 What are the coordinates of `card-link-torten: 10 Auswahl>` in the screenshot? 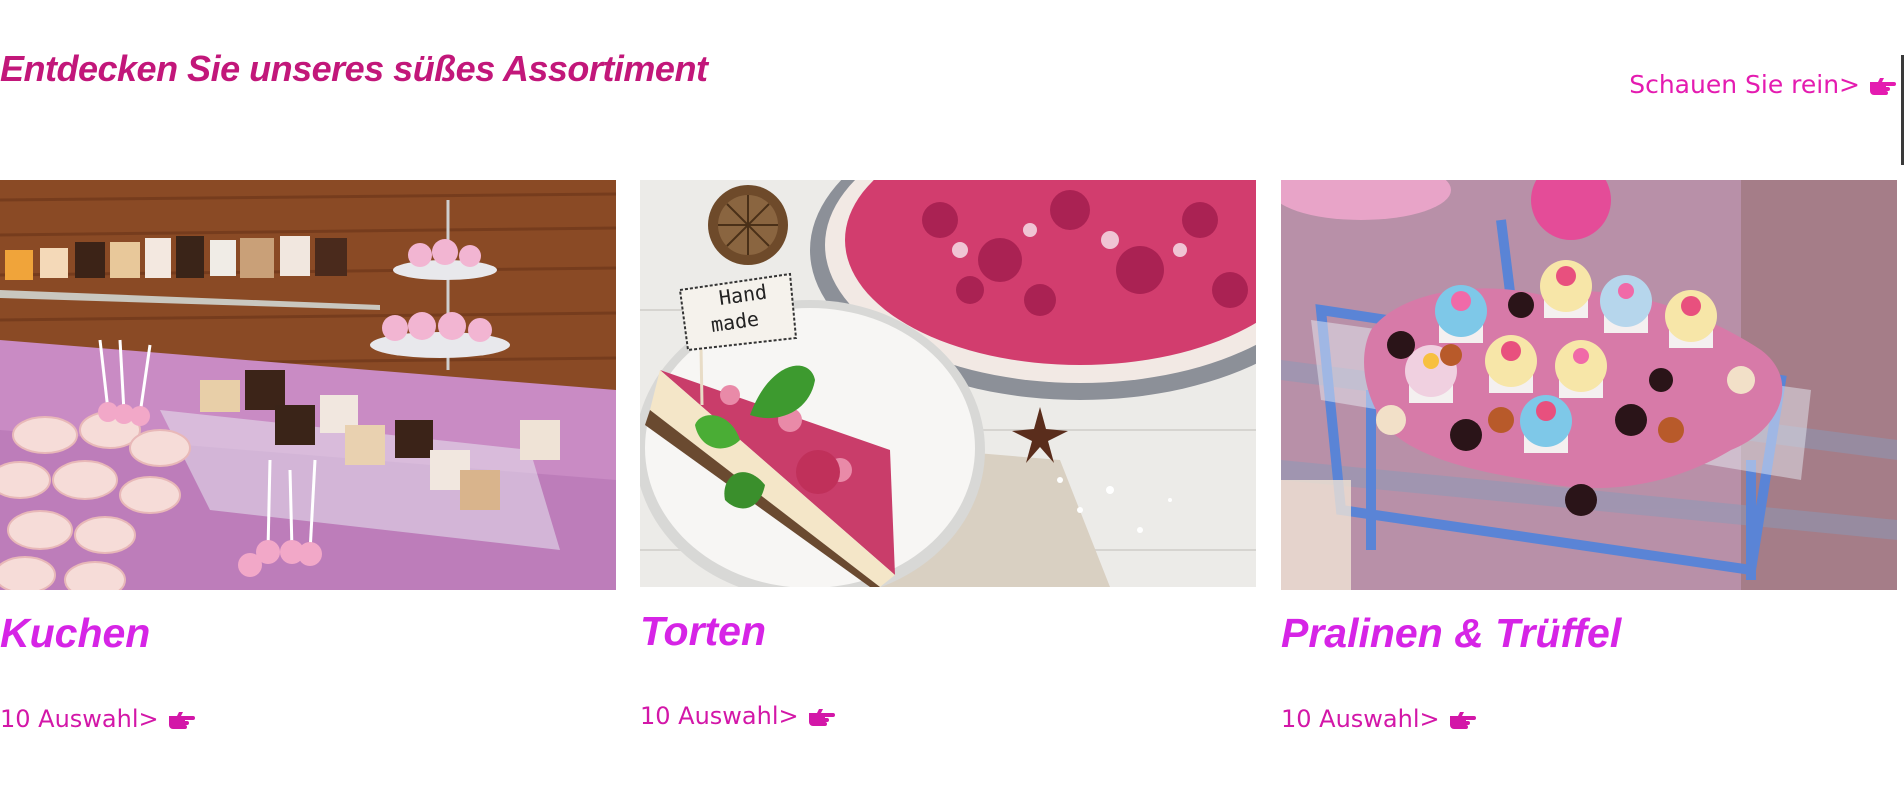 It's located at (737, 716).